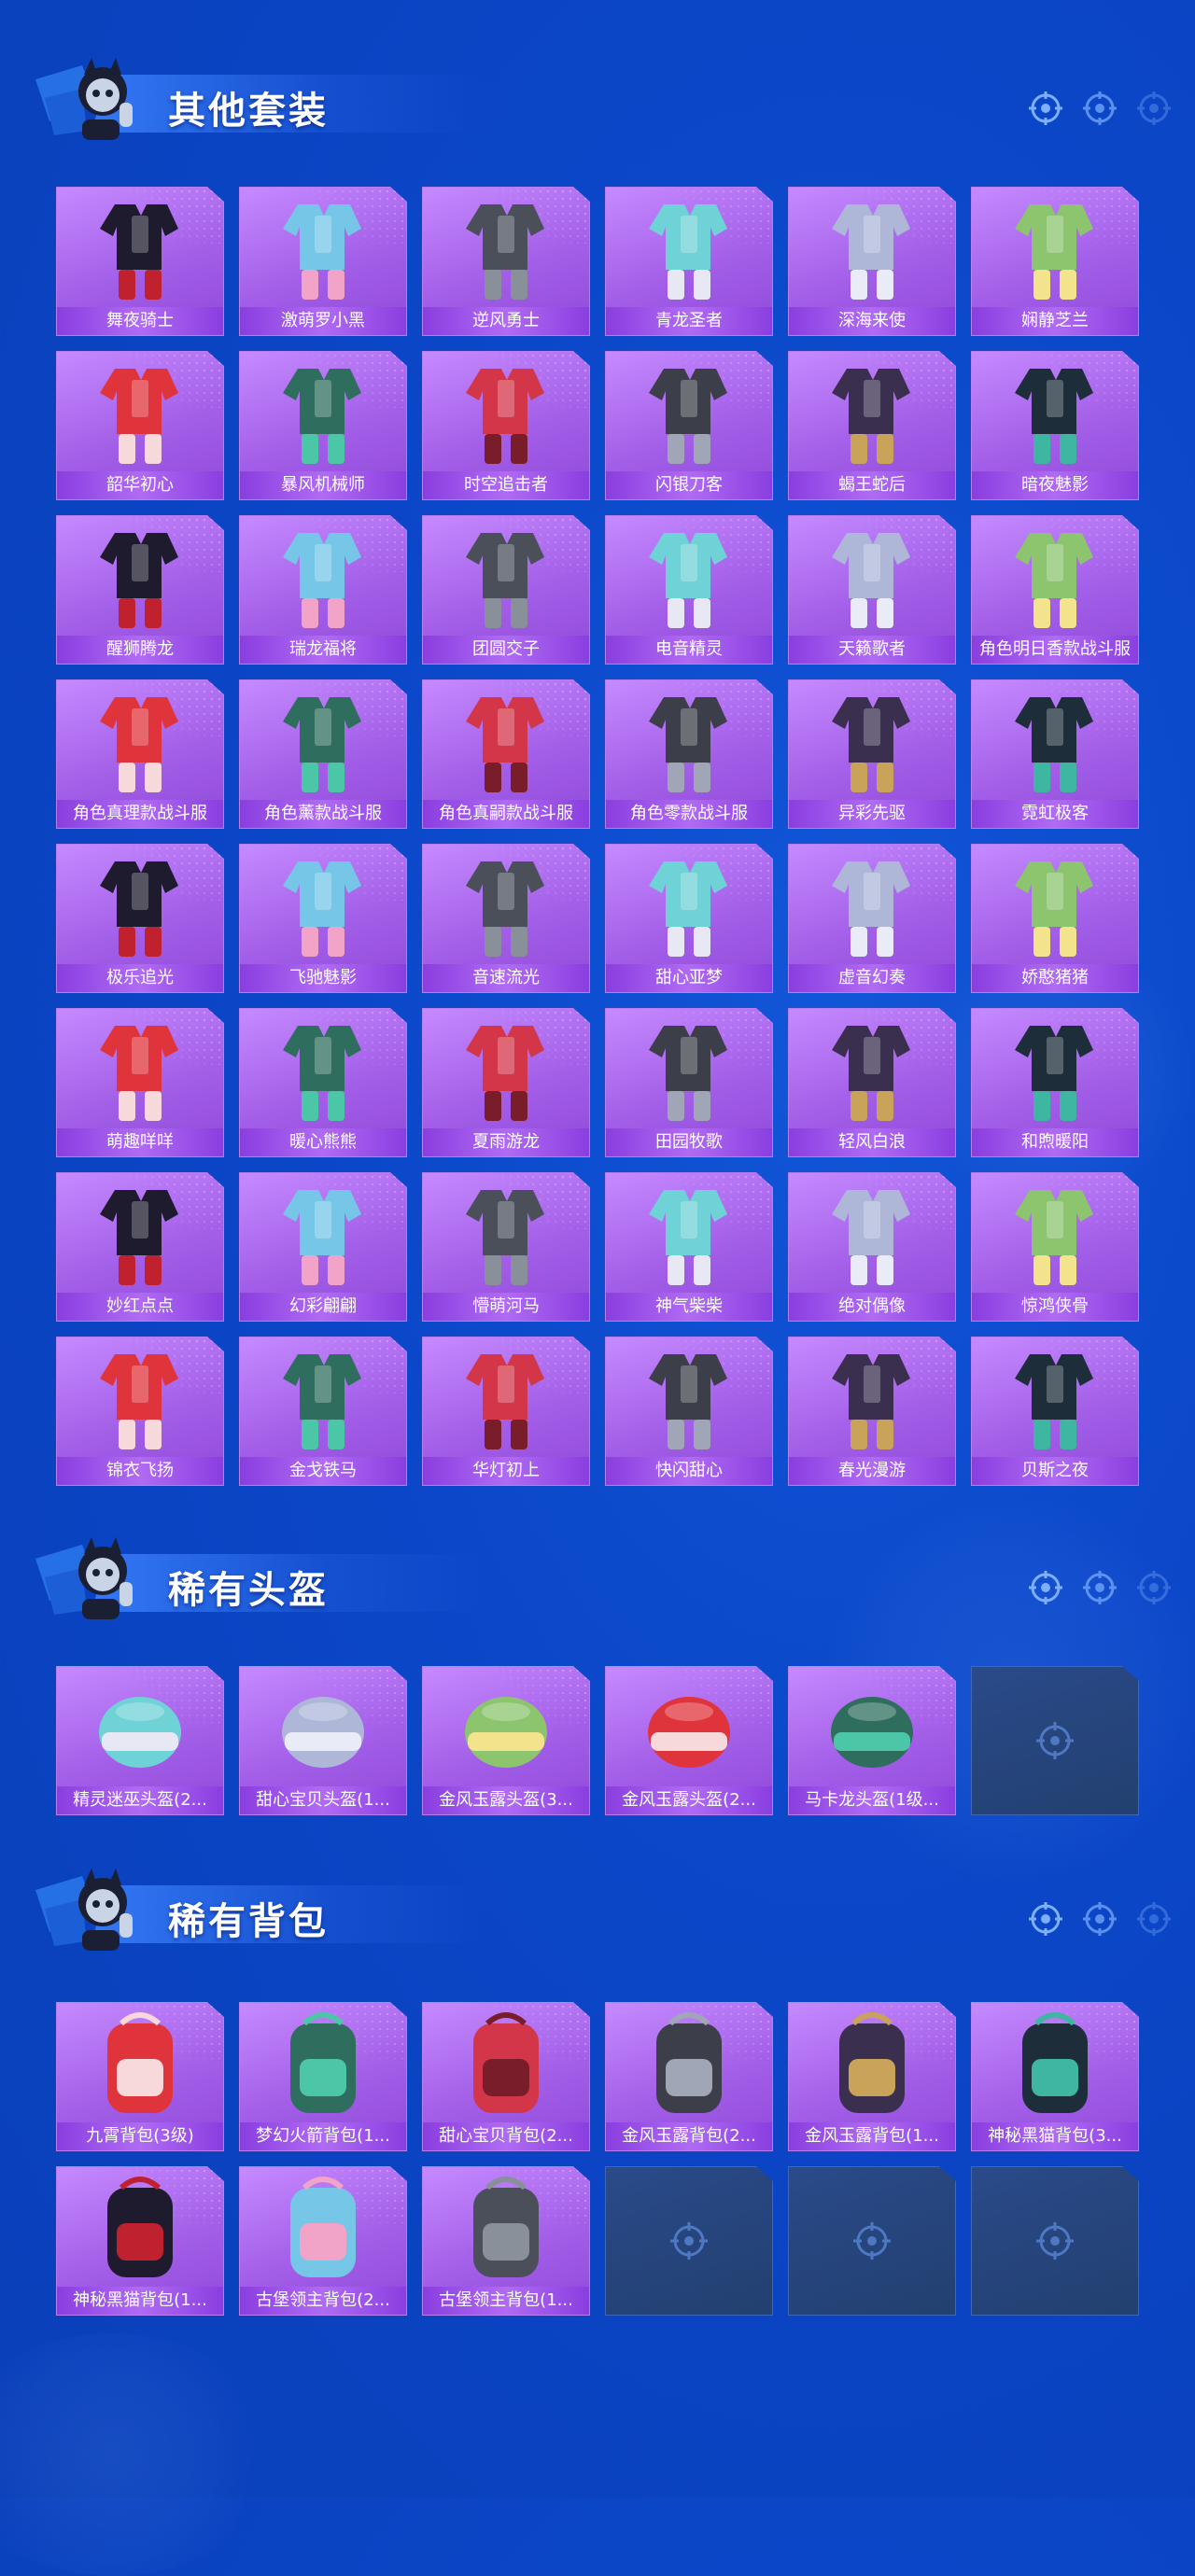 This screenshot has width=1195, height=2576. I want to click on section-header: 其他套装, so click(605, 98).